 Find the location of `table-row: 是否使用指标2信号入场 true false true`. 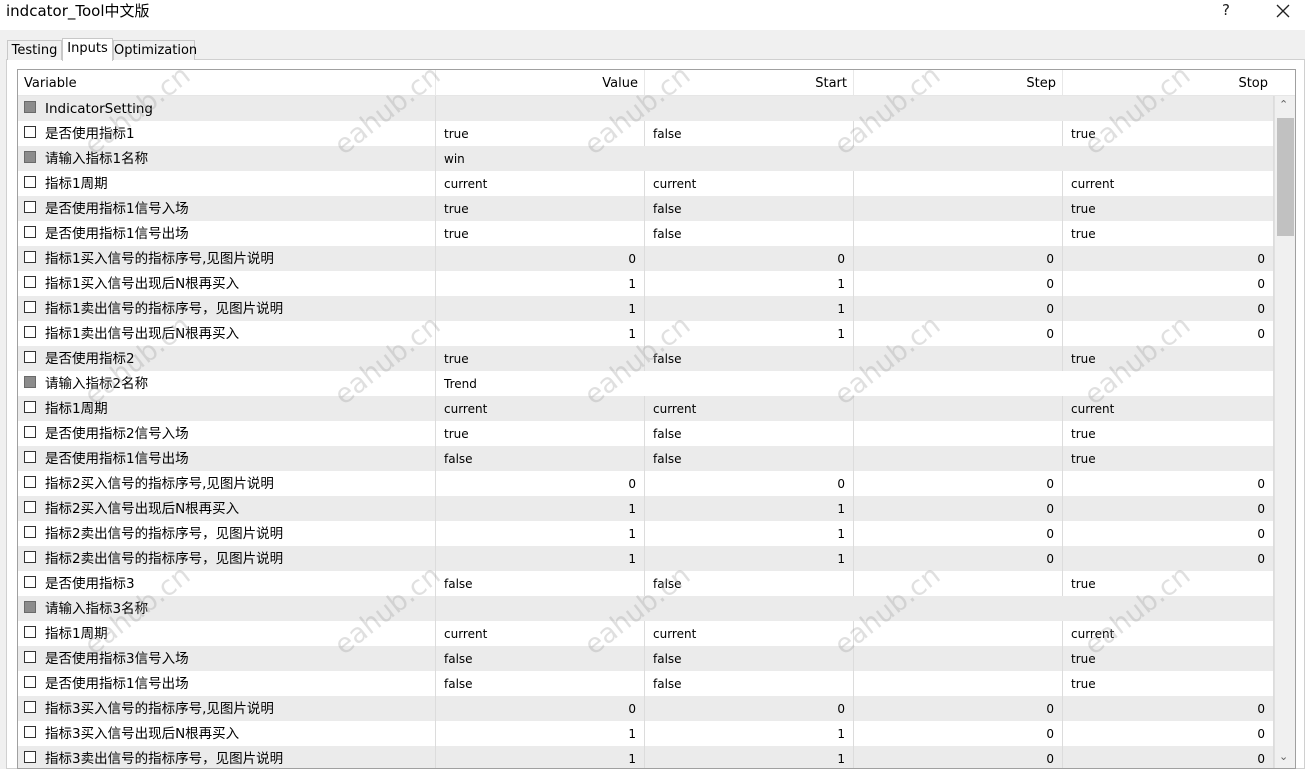

table-row: 是否使用指标2信号入场 true false true is located at coordinates (646, 433).